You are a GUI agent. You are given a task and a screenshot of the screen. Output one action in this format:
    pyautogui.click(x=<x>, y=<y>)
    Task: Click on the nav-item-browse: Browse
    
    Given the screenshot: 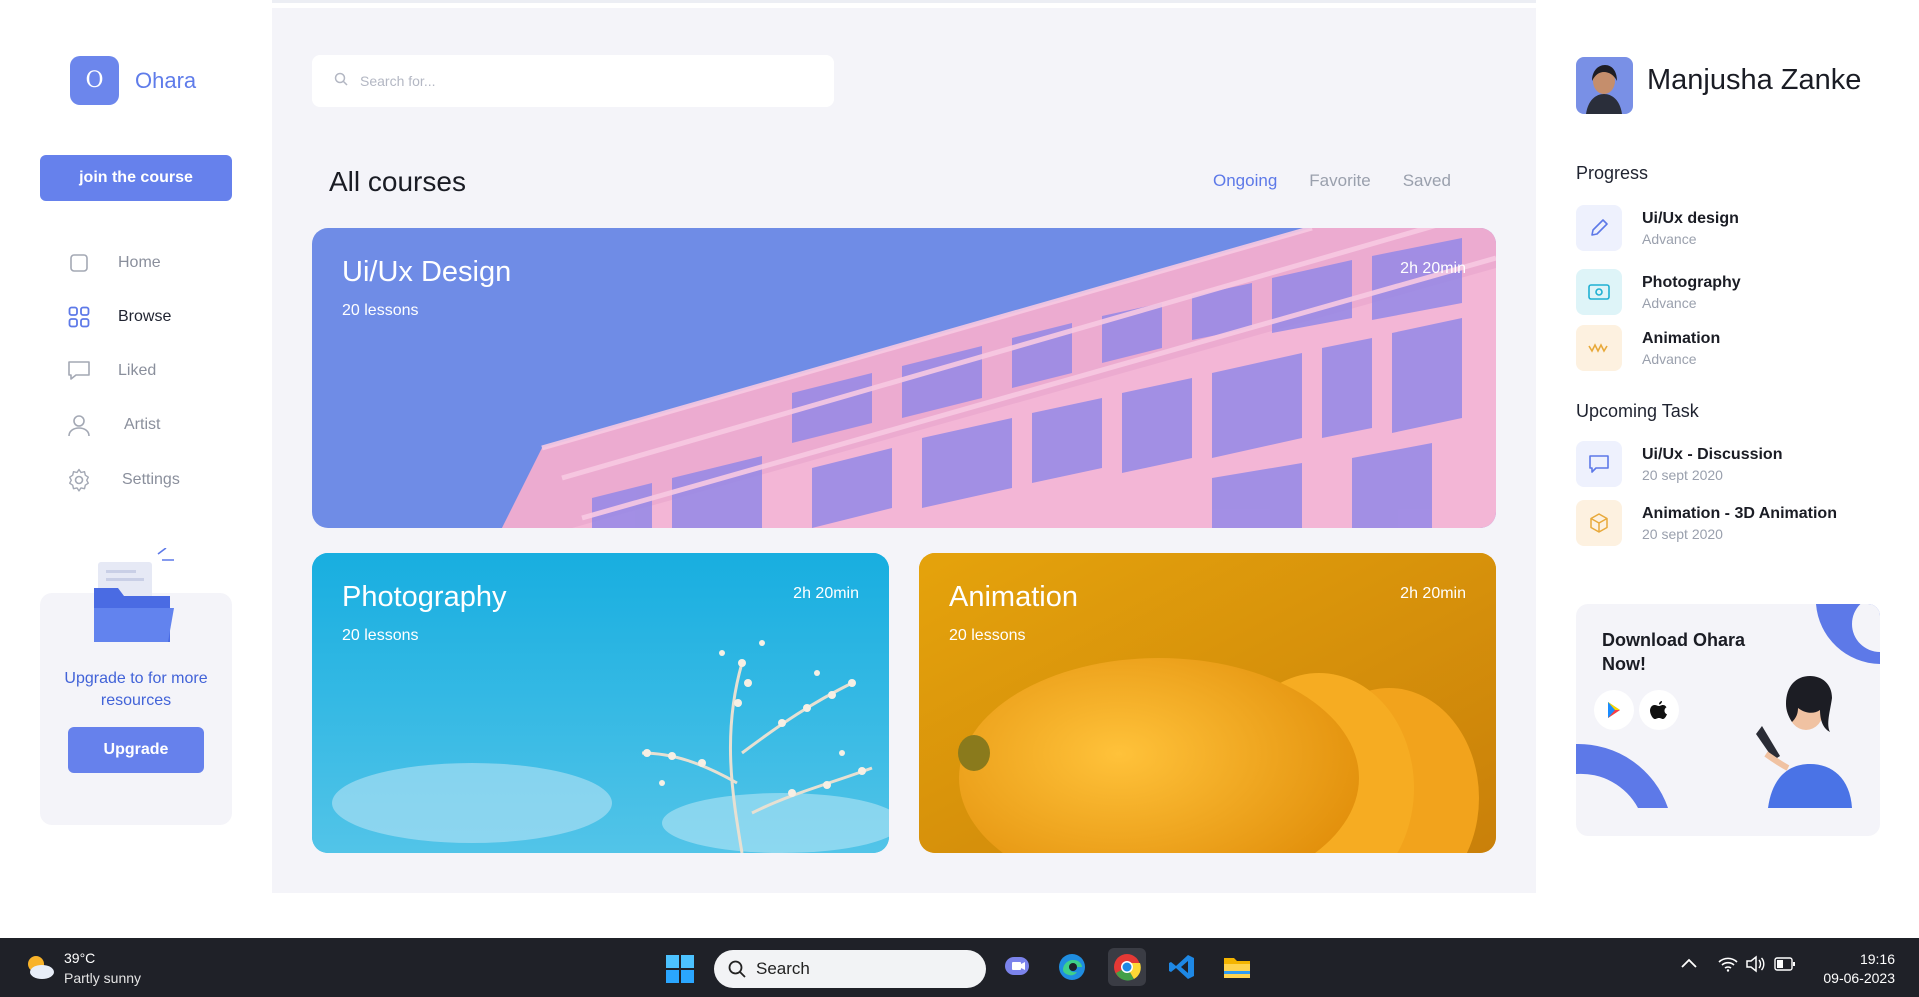 What is the action you would take?
    pyautogui.click(x=118, y=317)
    